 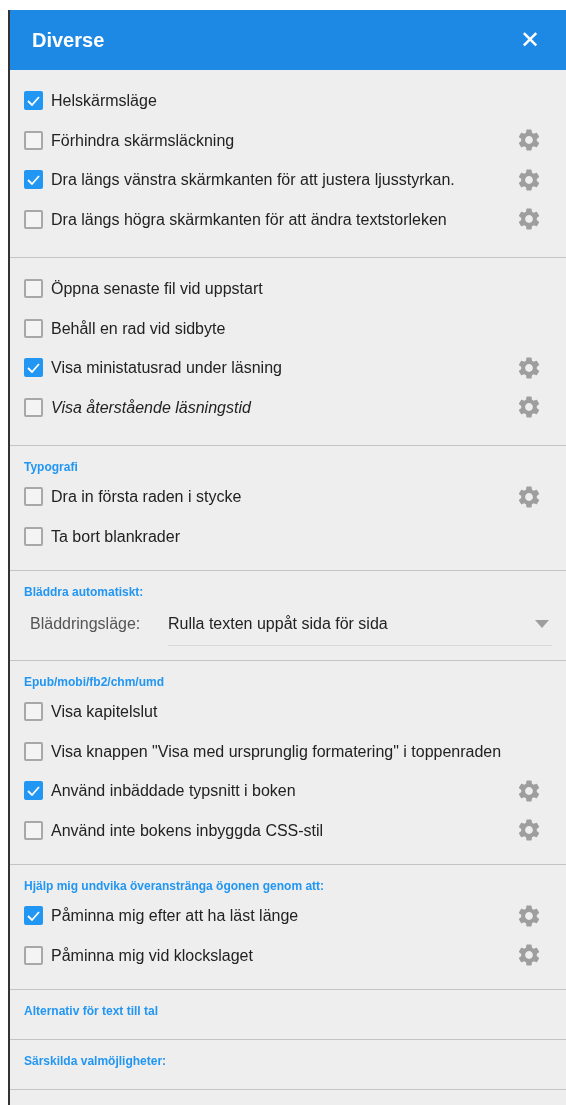 What do you see at coordinates (105, 712) in the screenshot?
I see `option-label: Visa kapitelslut` at bounding box center [105, 712].